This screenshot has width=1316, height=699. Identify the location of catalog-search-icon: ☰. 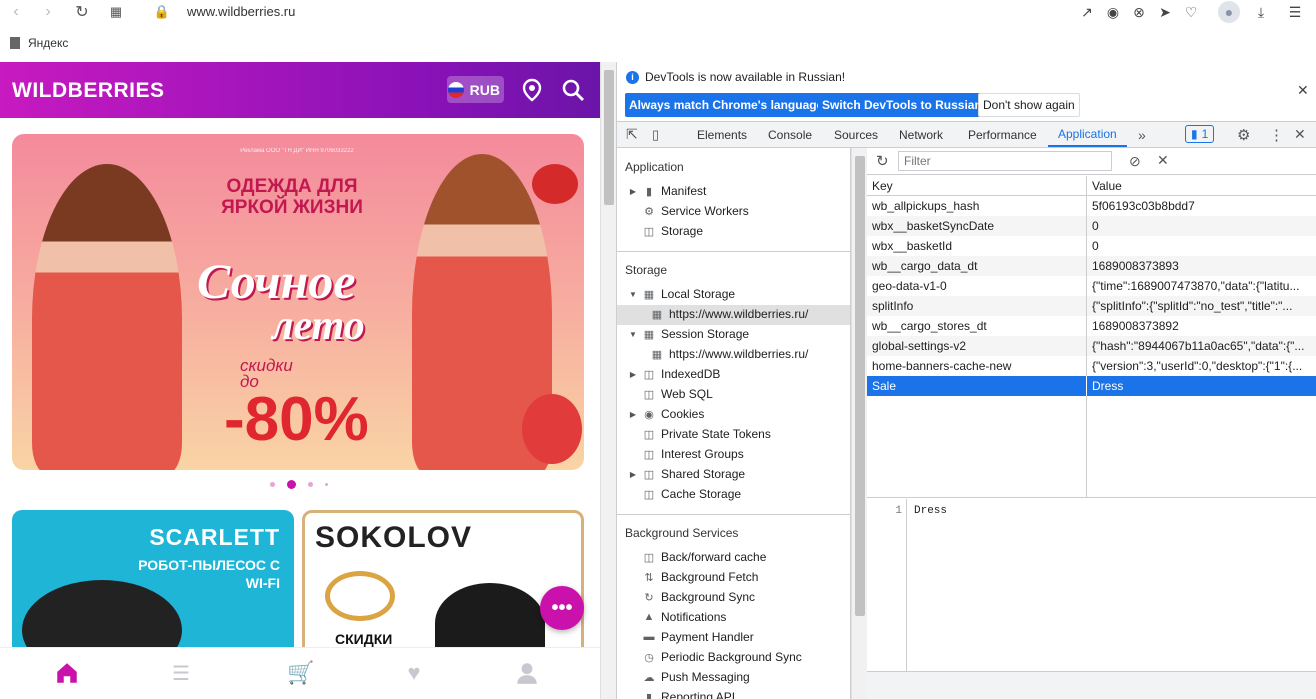
(181, 673).